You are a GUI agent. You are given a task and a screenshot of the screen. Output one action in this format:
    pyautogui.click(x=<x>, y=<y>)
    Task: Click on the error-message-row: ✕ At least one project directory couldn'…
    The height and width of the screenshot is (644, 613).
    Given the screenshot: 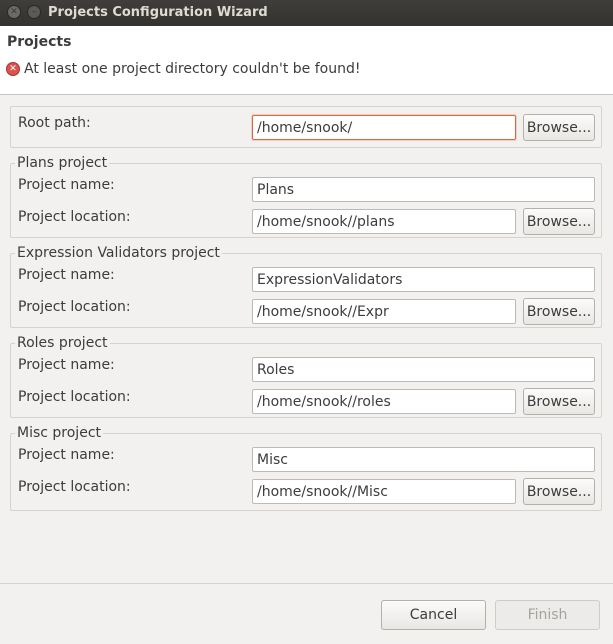 What is the action you would take?
    pyautogui.click(x=183, y=69)
    